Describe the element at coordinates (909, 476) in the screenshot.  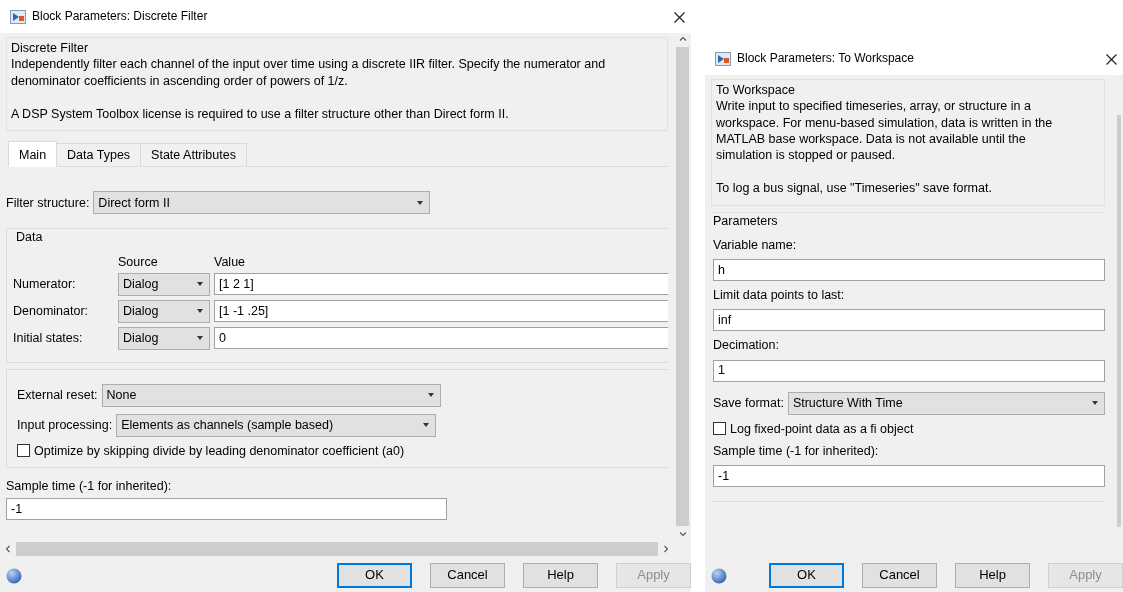
I see `input-field: -1` at that location.